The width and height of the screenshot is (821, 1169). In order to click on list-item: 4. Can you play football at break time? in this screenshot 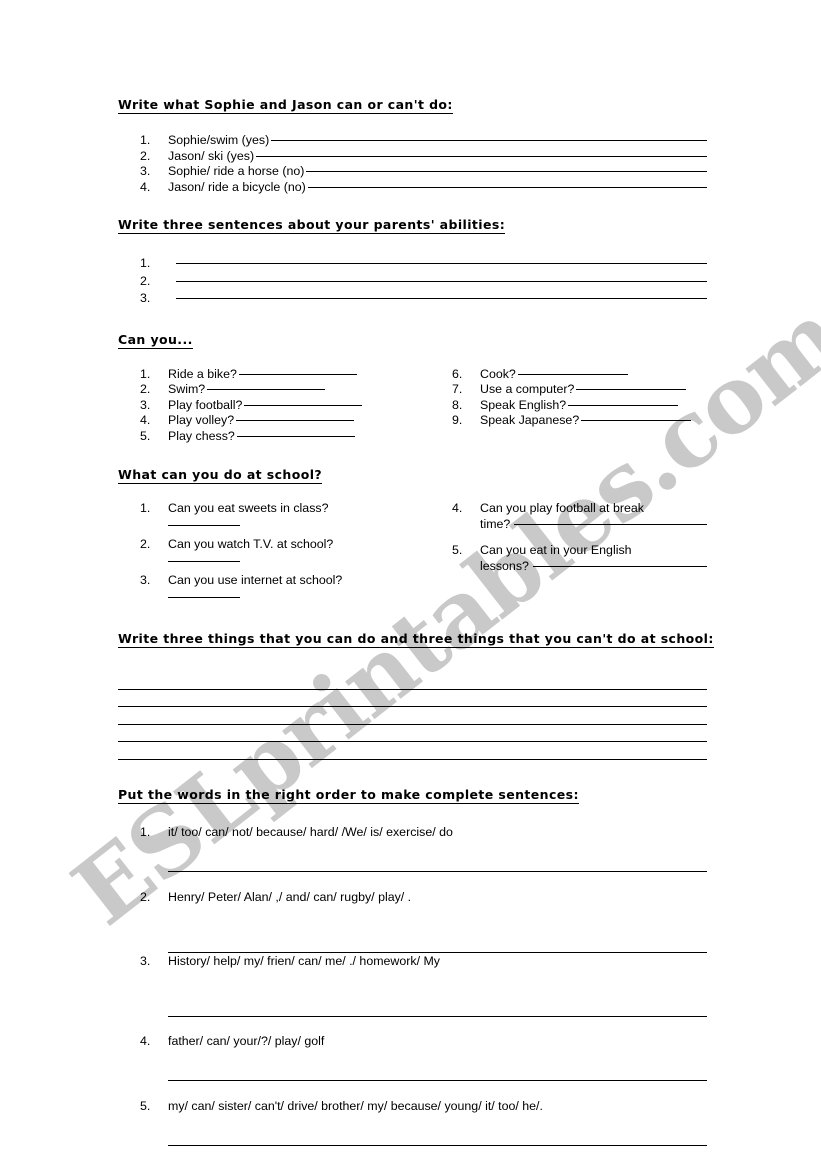, I will do `click(579, 516)`.